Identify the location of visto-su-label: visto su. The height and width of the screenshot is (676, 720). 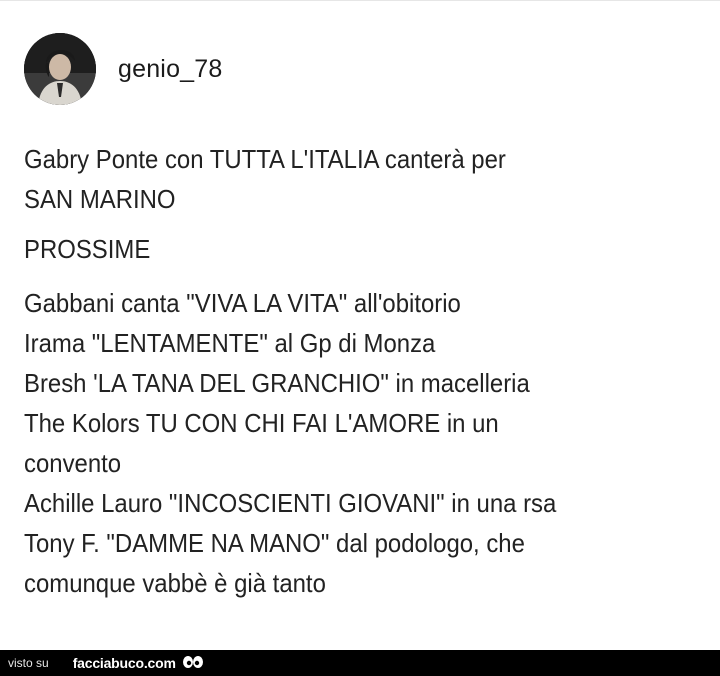
(28, 663).